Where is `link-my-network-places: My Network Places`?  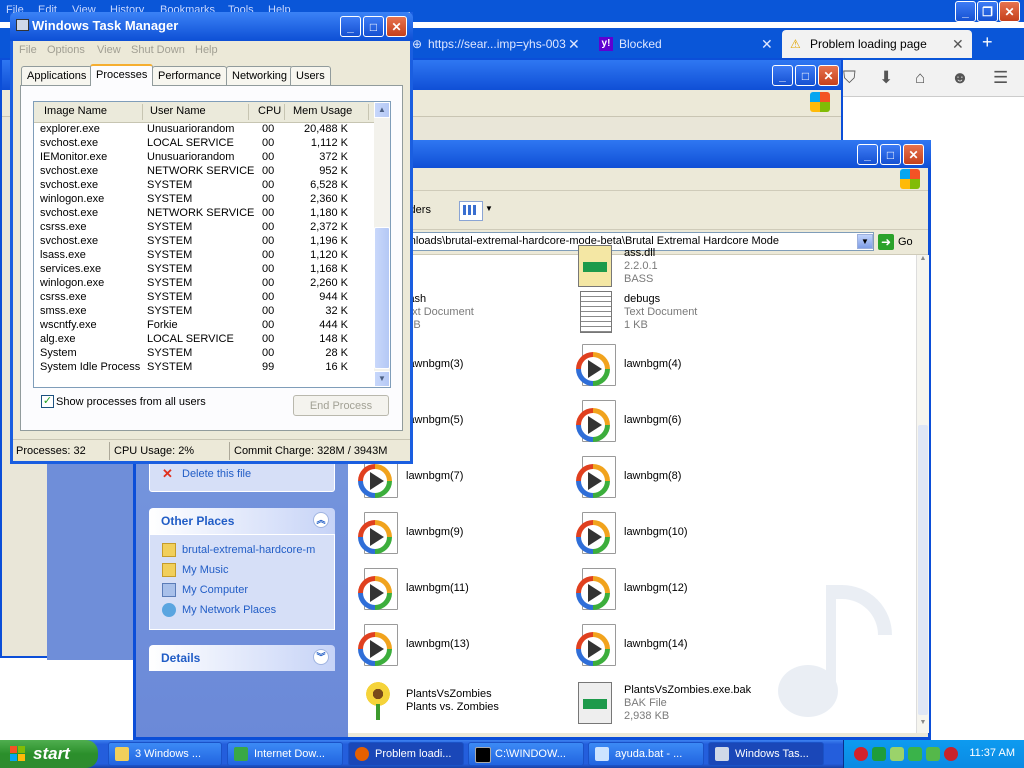
link-my-network-places: My Network Places is located at coordinates (219, 610).